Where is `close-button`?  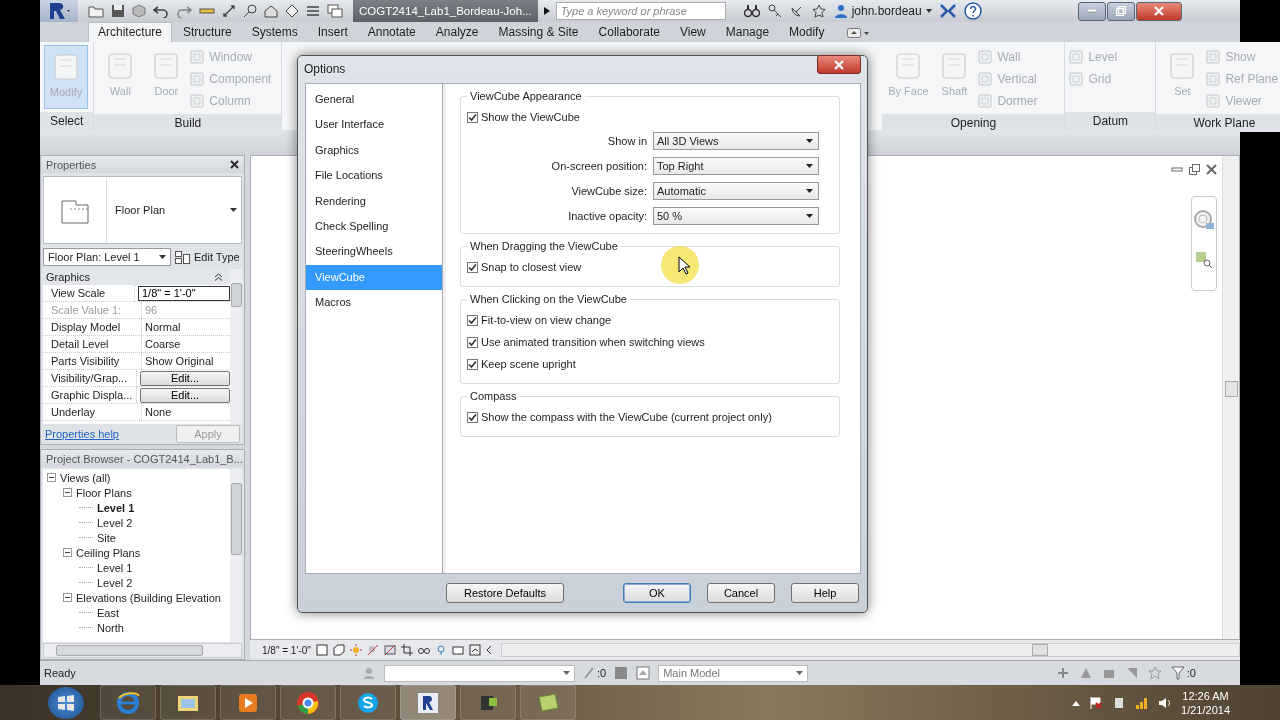
close-button is located at coordinates (1159, 11).